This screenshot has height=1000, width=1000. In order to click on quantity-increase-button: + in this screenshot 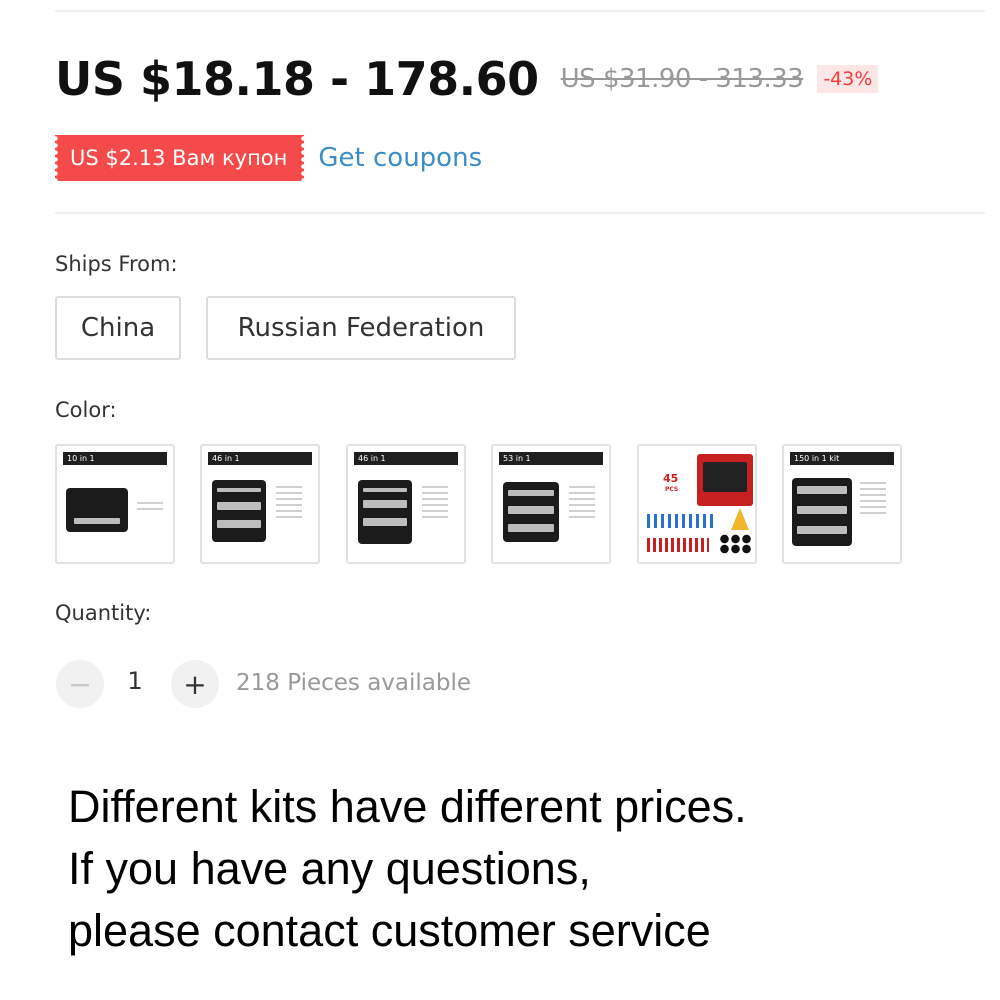, I will do `click(195, 684)`.